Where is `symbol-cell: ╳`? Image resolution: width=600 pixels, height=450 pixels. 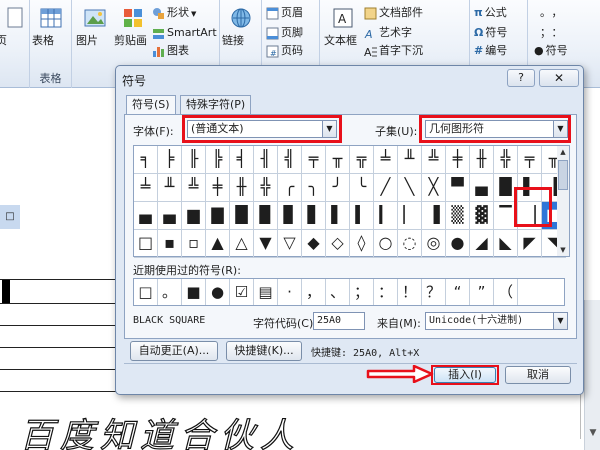 symbol-cell: ╳ is located at coordinates (434, 188).